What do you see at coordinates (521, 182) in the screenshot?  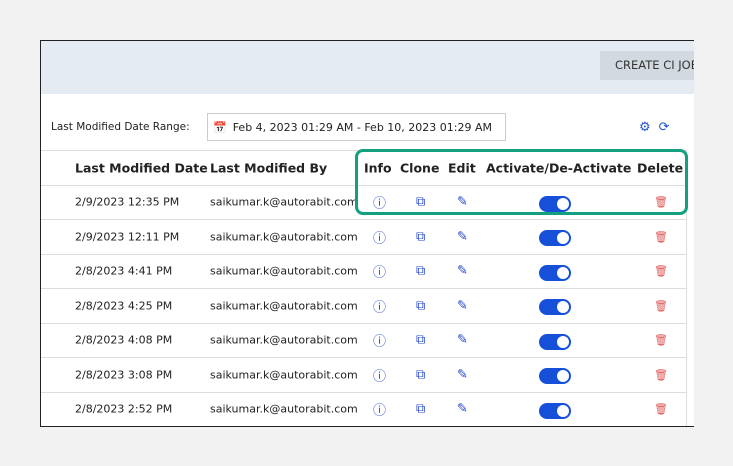 I see `highlight-box` at bounding box center [521, 182].